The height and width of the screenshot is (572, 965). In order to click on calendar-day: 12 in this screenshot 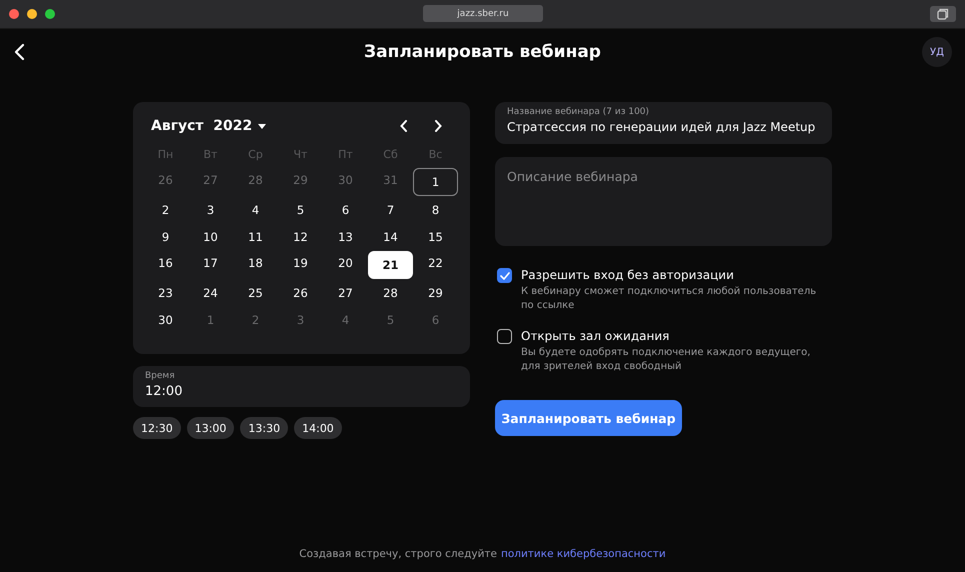, I will do `click(301, 236)`.